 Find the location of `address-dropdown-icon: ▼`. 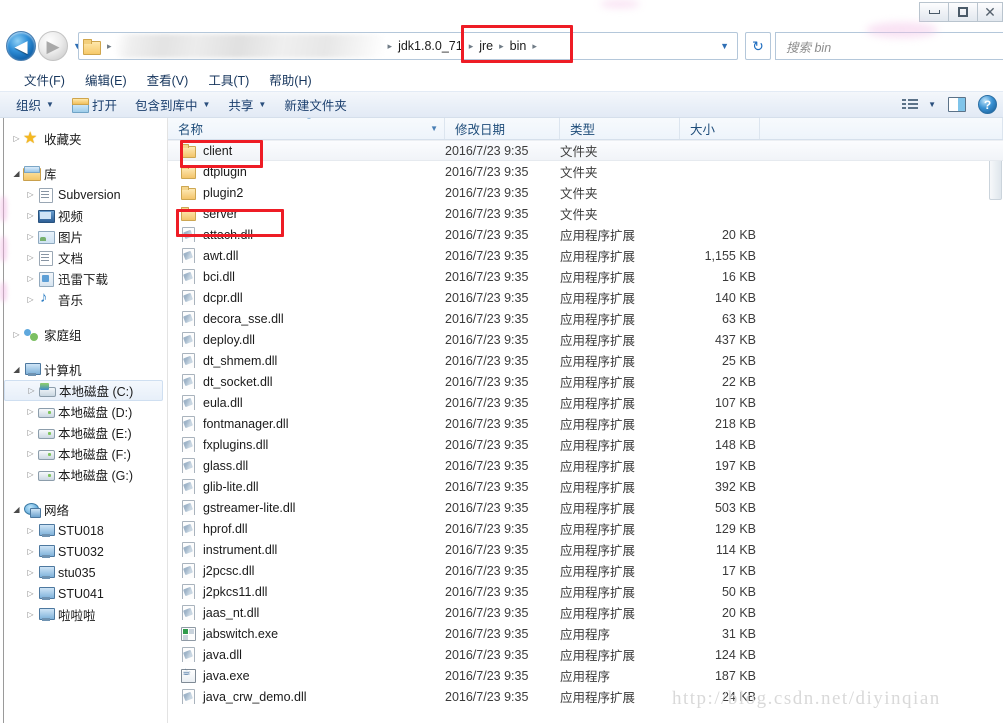

address-dropdown-icon: ▼ is located at coordinates (724, 46).